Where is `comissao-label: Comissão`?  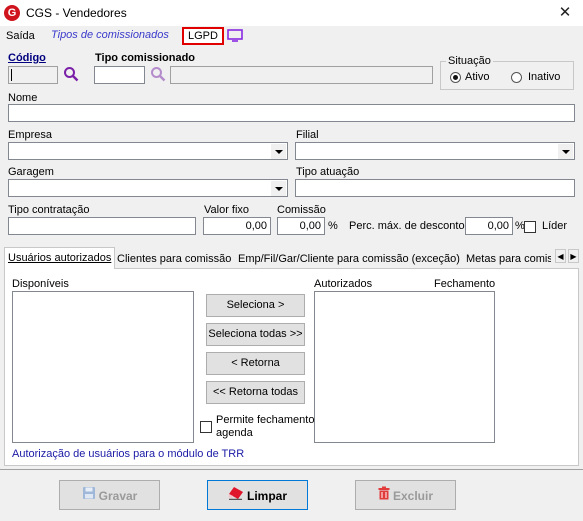 comissao-label: Comissão is located at coordinates (301, 210).